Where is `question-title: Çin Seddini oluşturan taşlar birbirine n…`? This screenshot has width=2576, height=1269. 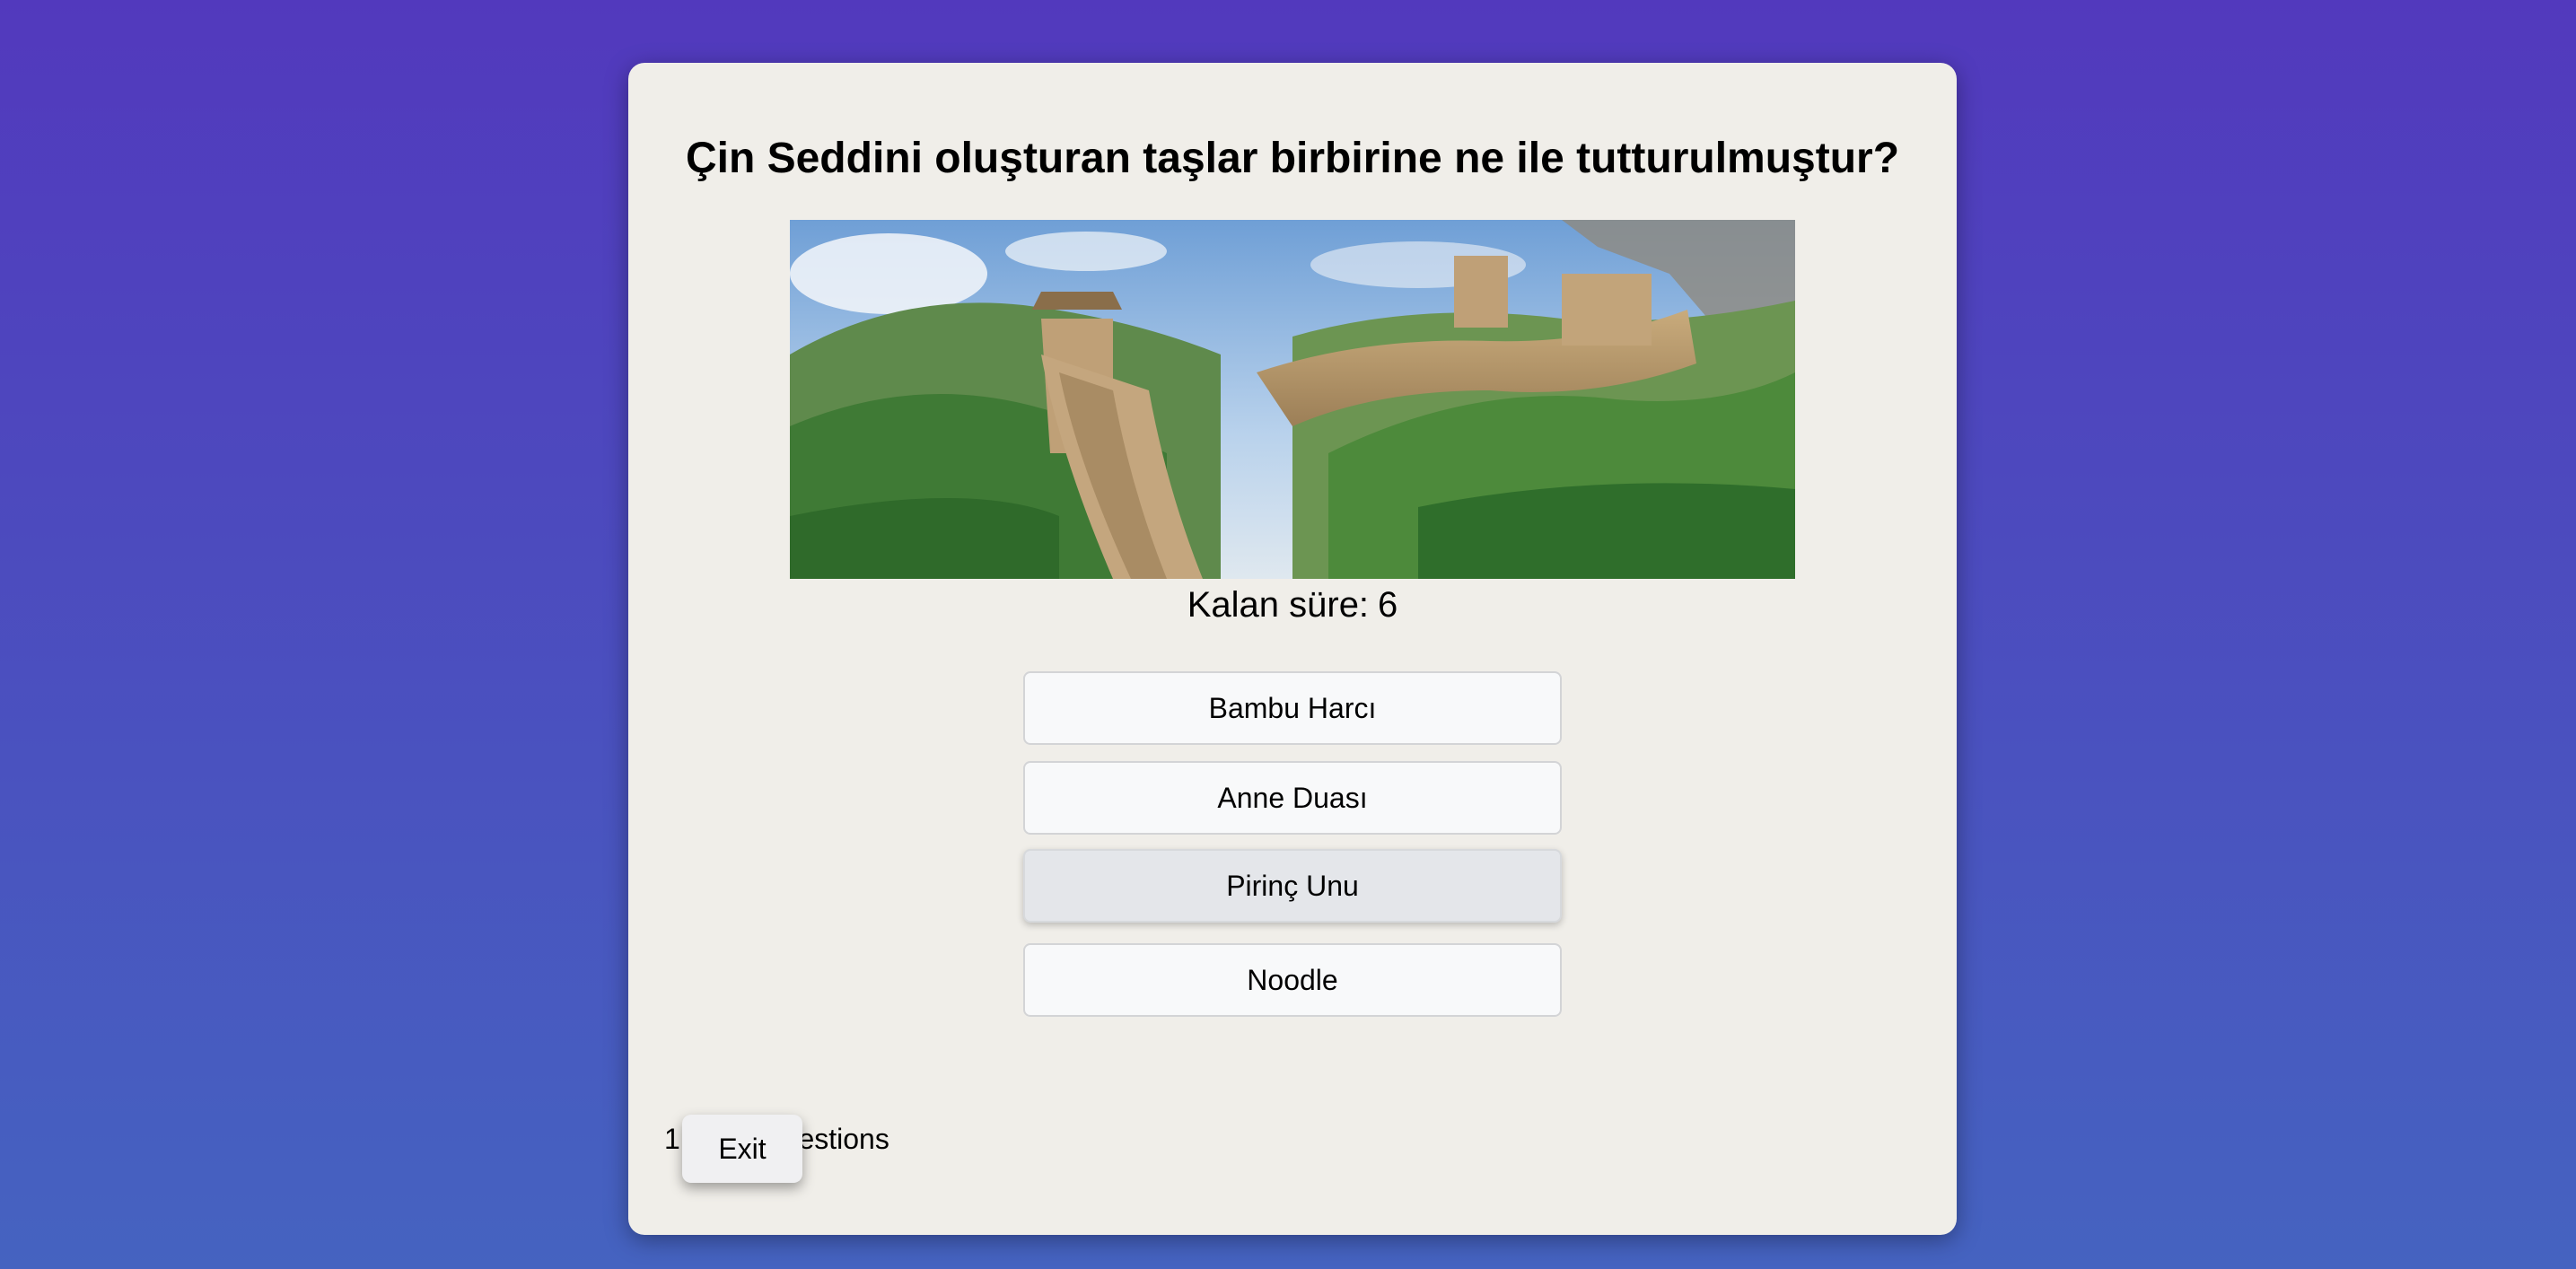
question-title: Çin Seddini oluşturan taşlar birbirine n… is located at coordinates (1292, 158).